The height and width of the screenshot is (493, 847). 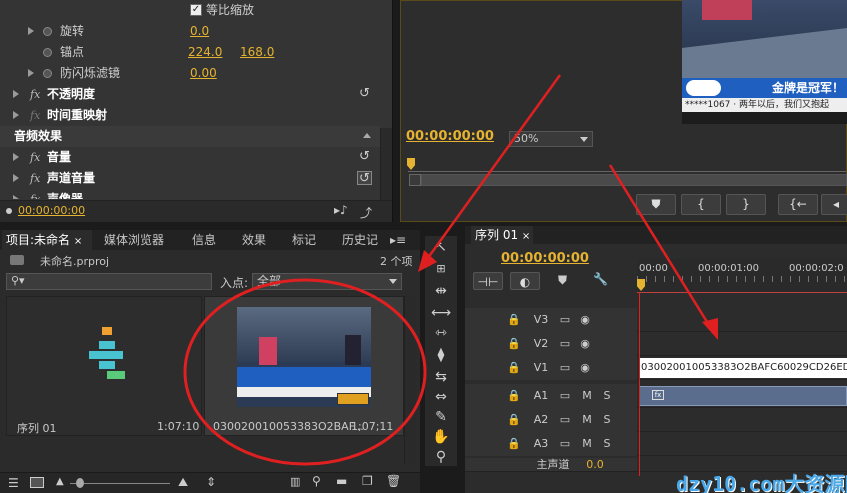 What do you see at coordinates (600, 279) in the screenshot?
I see `settings-wrench-icon: 🔧` at bounding box center [600, 279].